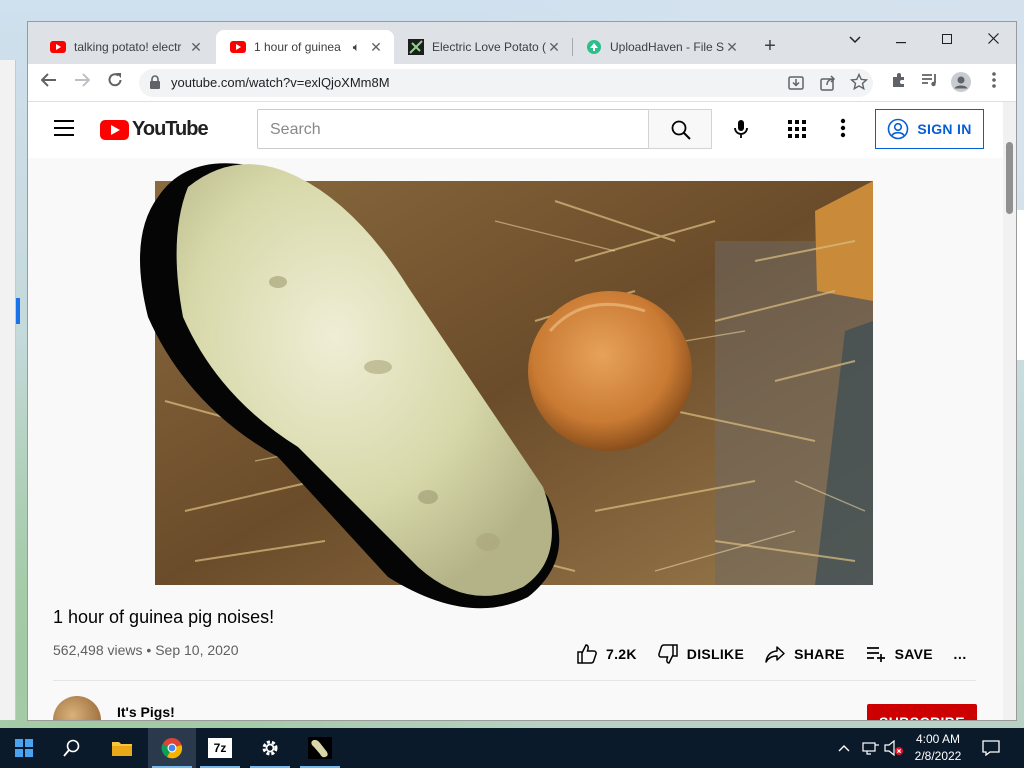  I want to click on tab-search-chevron-icon, so click(855, 39).